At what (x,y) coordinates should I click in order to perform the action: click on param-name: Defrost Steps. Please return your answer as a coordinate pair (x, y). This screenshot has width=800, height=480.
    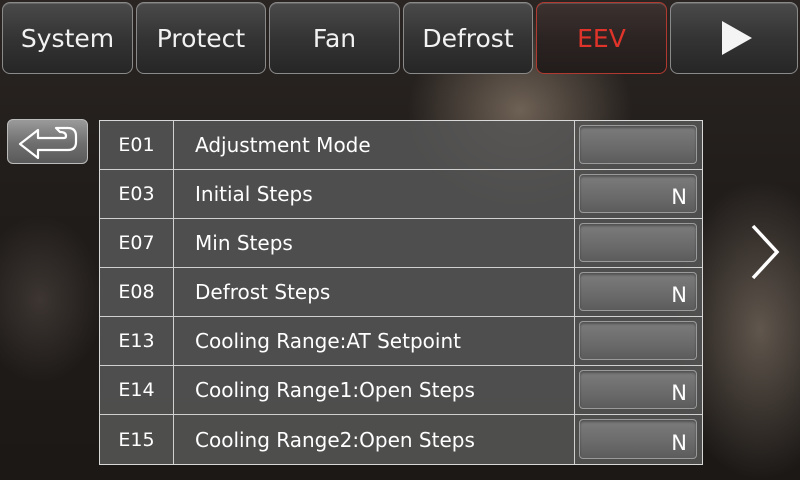
    Looking at the image, I should click on (374, 292).